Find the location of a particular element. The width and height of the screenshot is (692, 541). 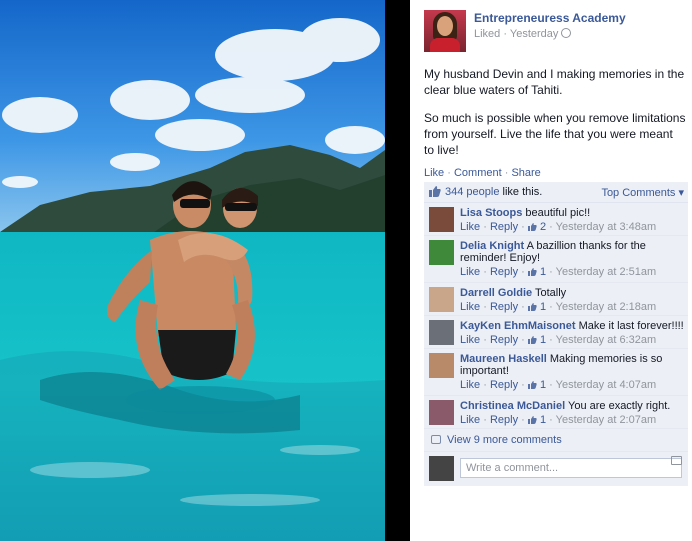

comment-timestamp: Yesterday at 2:51am is located at coordinates (606, 272).